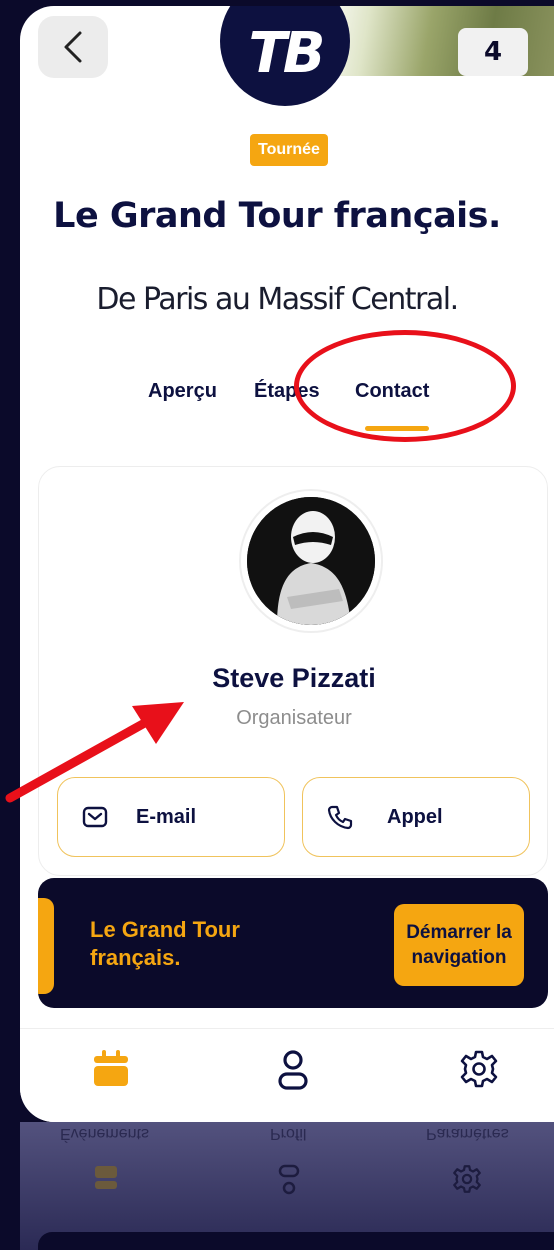  I want to click on chevron-left-icon, so click(73, 47).